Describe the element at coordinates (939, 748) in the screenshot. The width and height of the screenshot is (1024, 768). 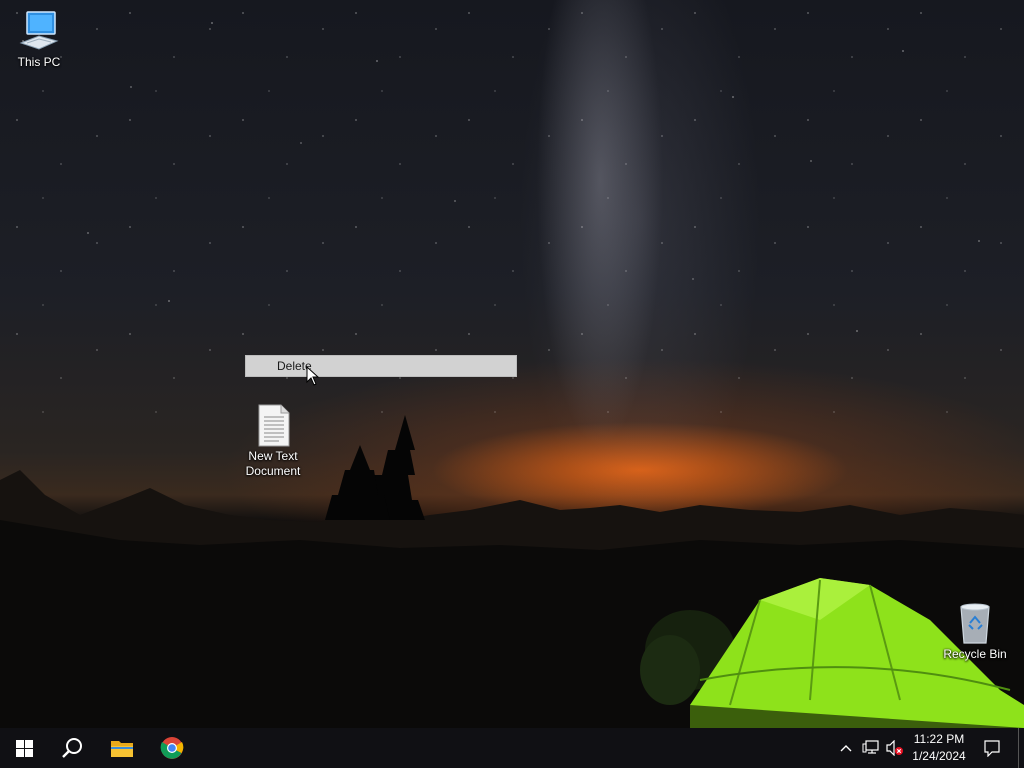
I see `clock: 11:22 PM 1/24/2024` at that location.